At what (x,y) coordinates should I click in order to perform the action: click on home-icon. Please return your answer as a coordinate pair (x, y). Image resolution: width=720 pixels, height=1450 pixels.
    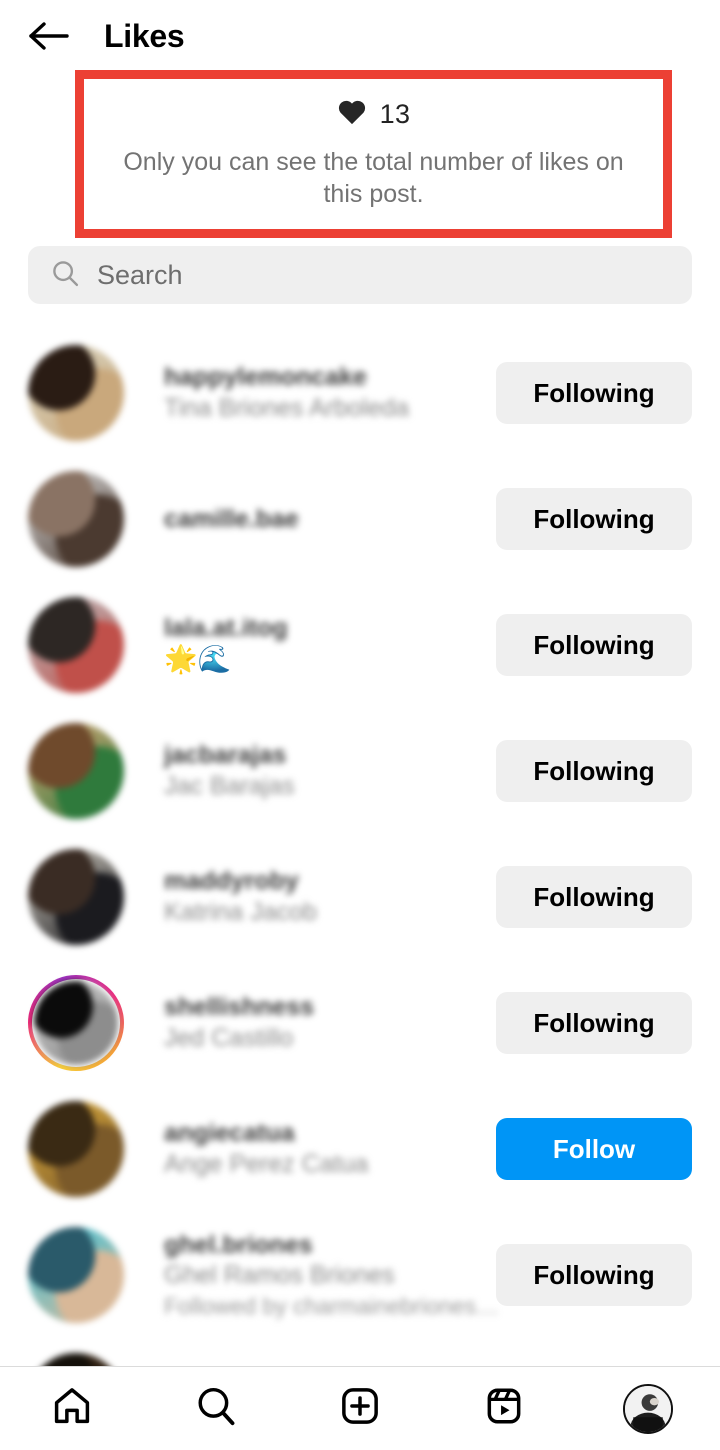
    Looking at the image, I should click on (72, 1408).